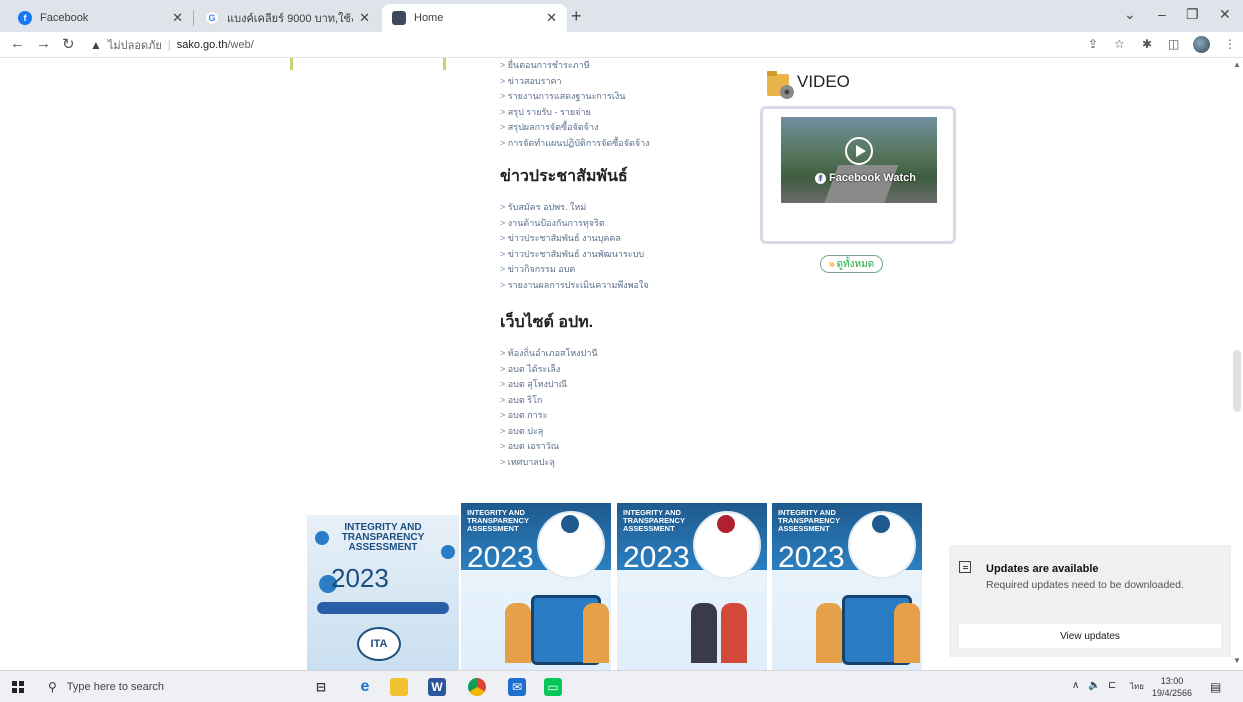  What do you see at coordinates (575, 128) in the screenshot?
I see `link-item: สรุปผลการจัดซื้อจัดจ้าง` at bounding box center [575, 128].